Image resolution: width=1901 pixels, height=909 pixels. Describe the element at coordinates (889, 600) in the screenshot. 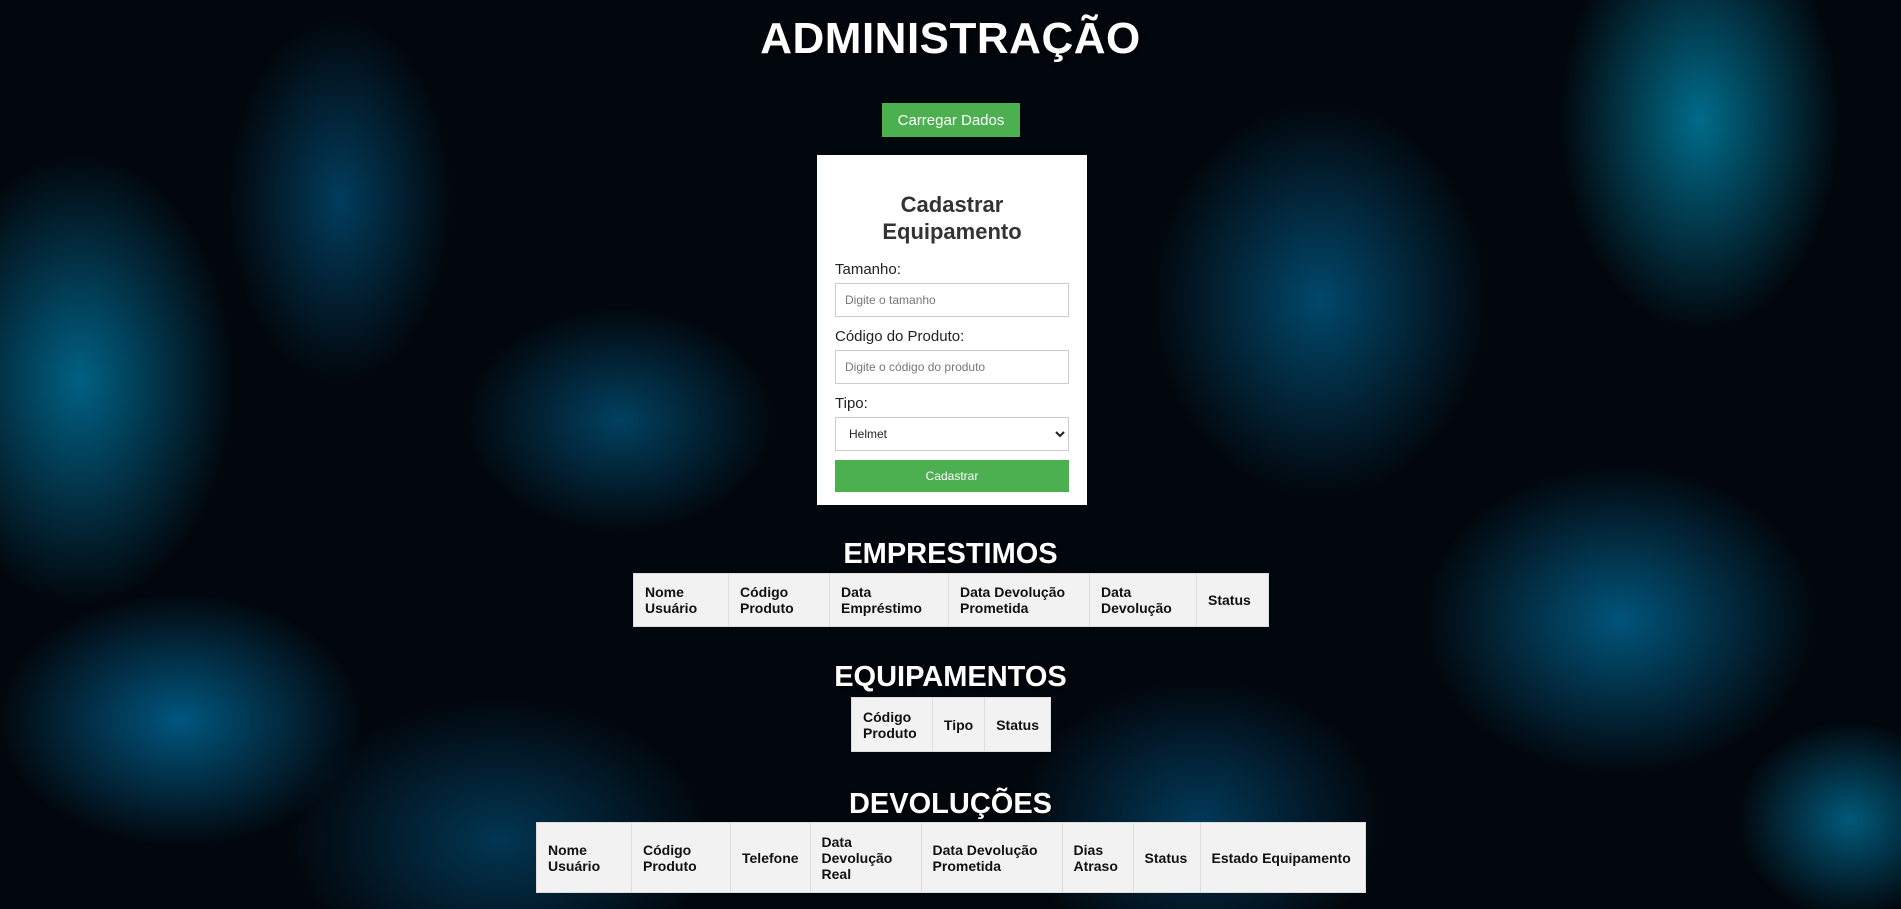

I see `column-header: Data Empréstimo` at that location.